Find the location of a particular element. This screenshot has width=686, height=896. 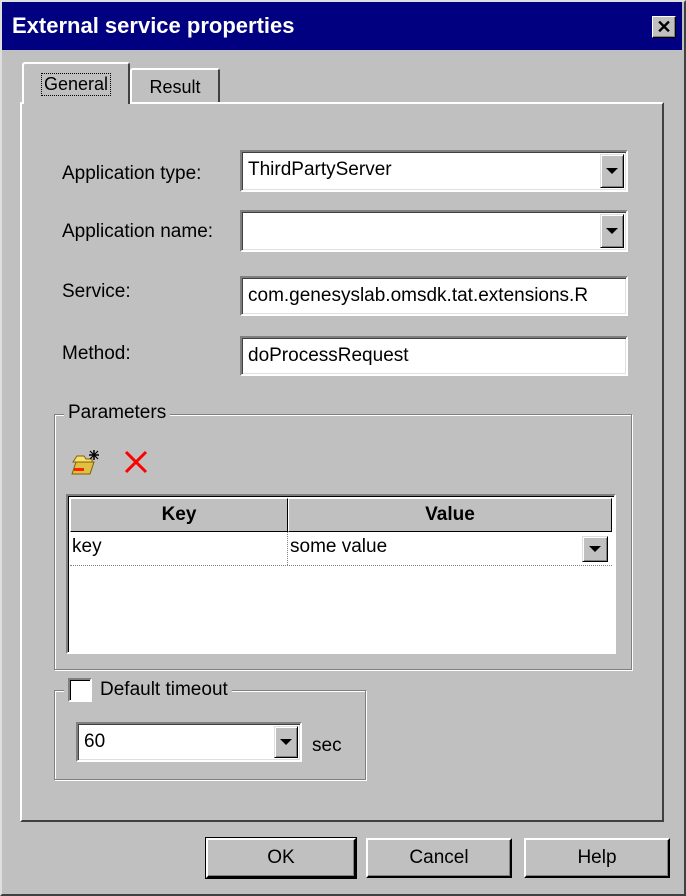

column-header-value: Value is located at coordinates (450, 515).